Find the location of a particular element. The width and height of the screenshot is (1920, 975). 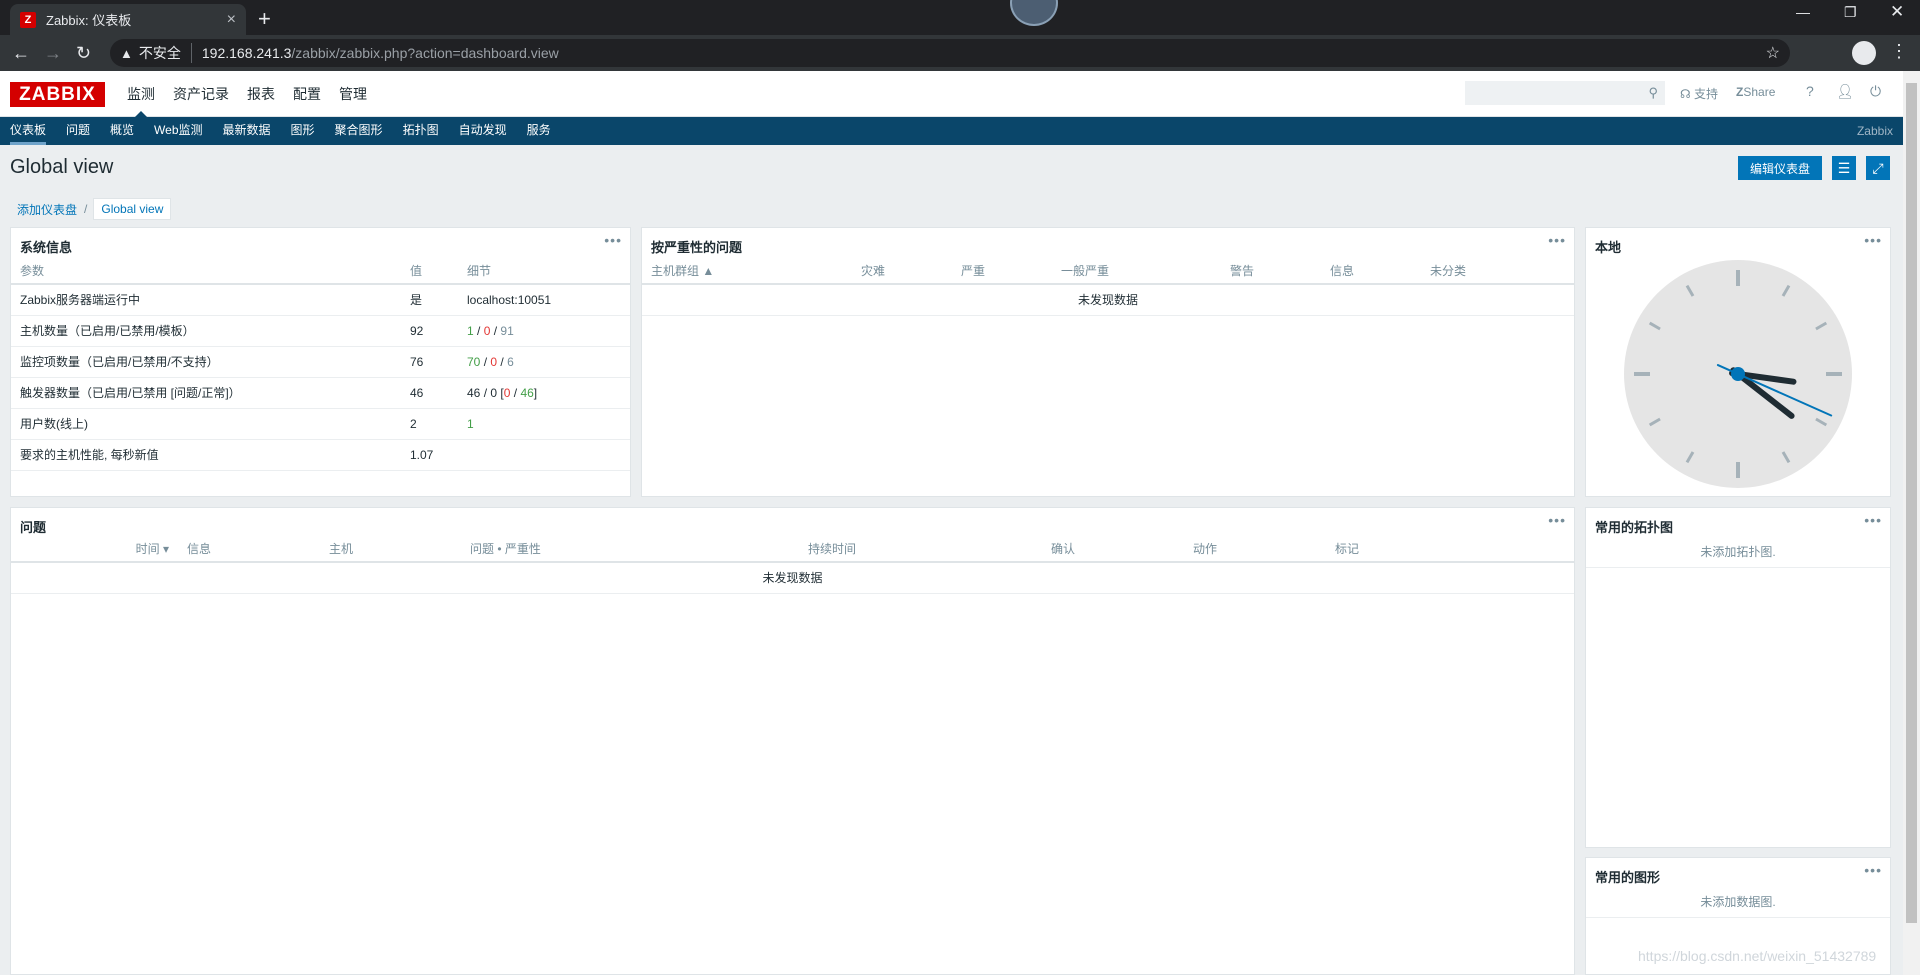

enabled-count: 1 is located at coordinates (470, 330).